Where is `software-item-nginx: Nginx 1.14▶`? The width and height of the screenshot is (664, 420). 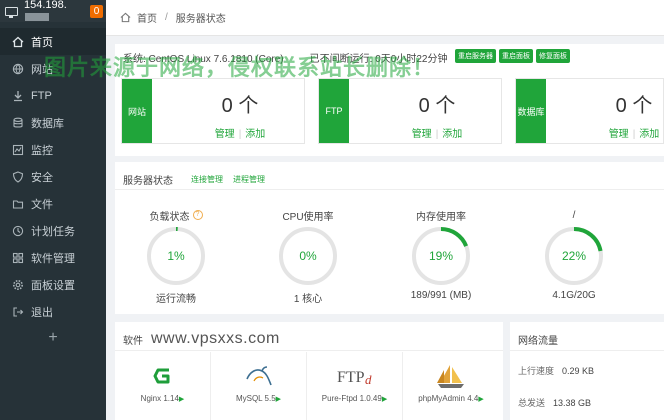
software-item-nginx: Nginx 1.14▶ is located at coordinates (163, 386).